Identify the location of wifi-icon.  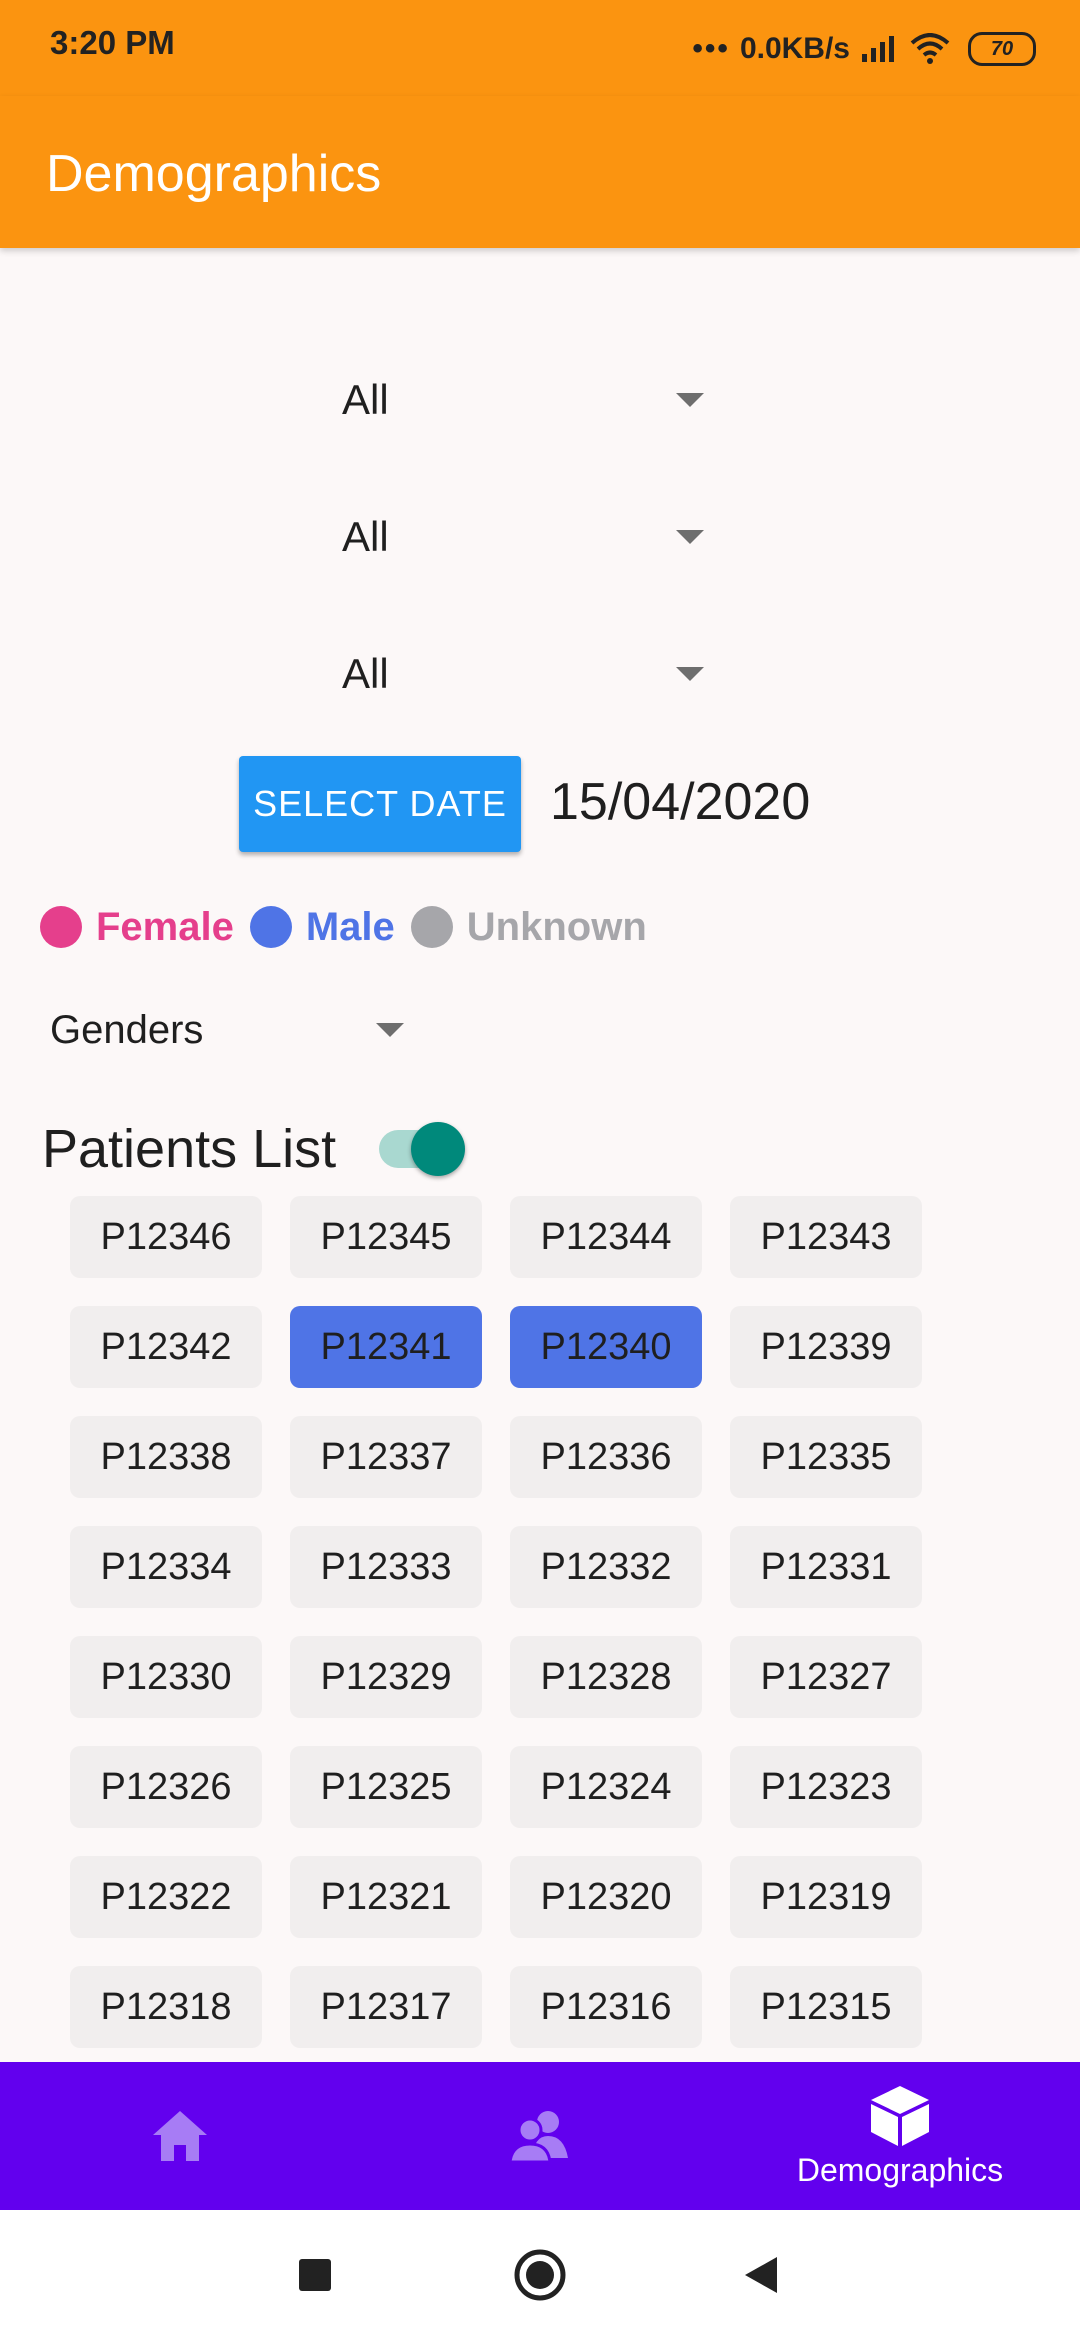
(930, 48).